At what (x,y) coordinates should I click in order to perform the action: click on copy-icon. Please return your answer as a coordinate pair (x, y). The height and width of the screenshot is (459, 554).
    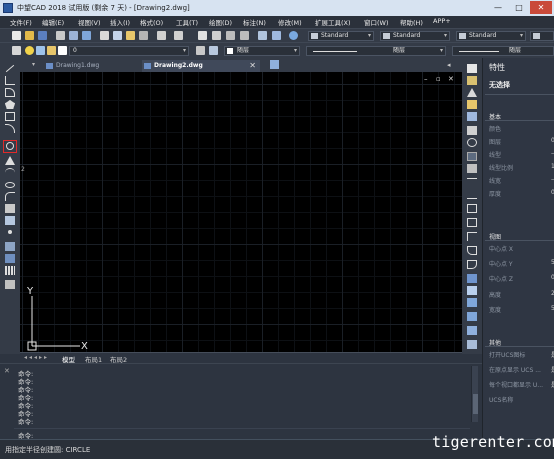
    Looking at the image, I should click on (117, 35).